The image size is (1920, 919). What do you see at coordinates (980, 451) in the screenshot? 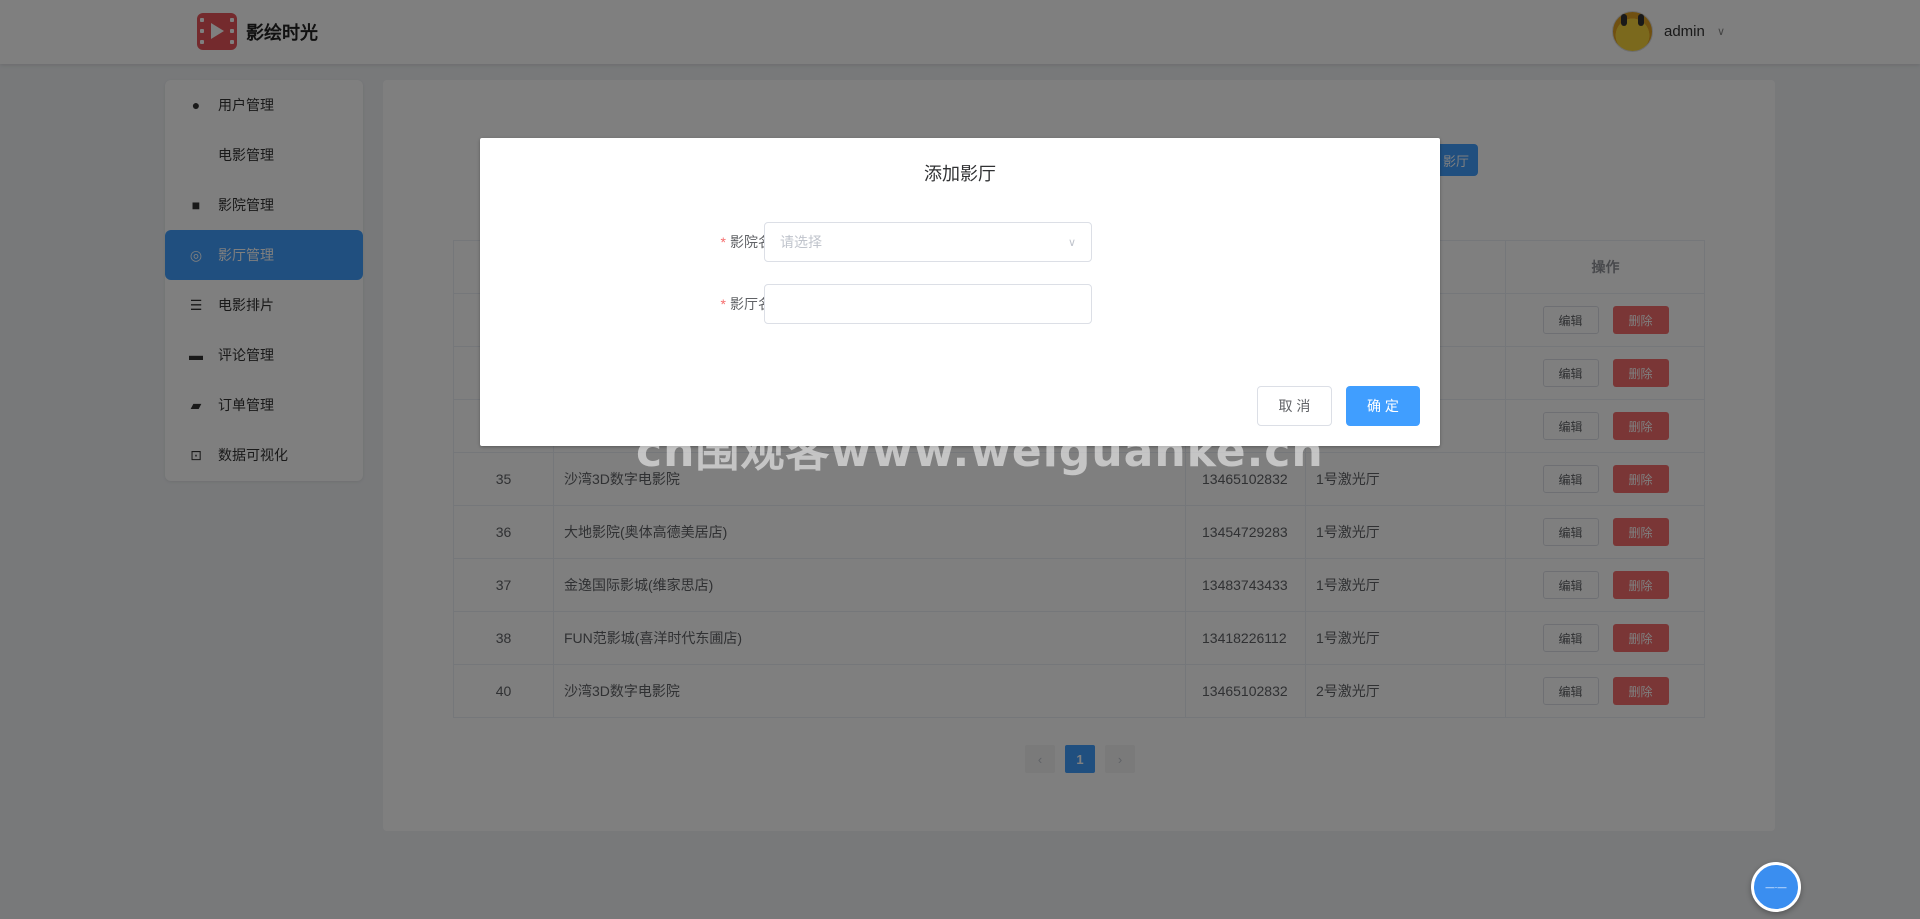
I see `watermark-text: cn围观客www.weiguanke.cn` at bounding box center [980, 451].